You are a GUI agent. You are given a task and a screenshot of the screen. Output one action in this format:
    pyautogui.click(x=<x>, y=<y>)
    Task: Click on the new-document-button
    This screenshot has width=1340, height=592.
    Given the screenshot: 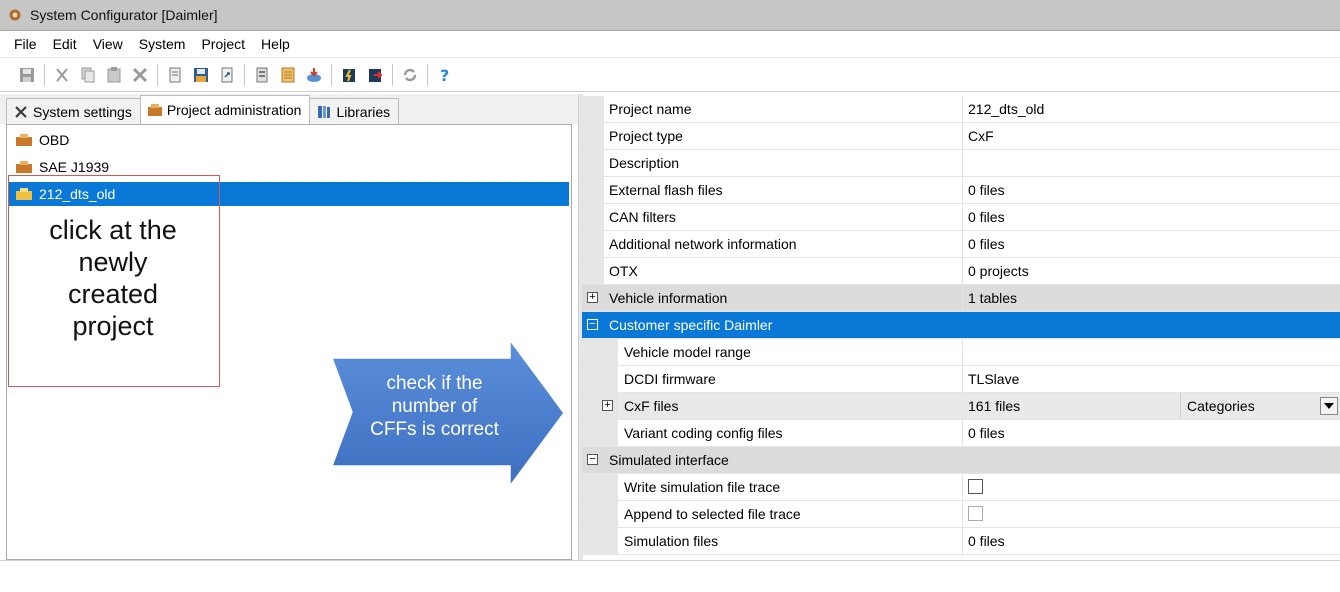 What is the action you would take?
    pyautogui.click(x=175, y=75)
    